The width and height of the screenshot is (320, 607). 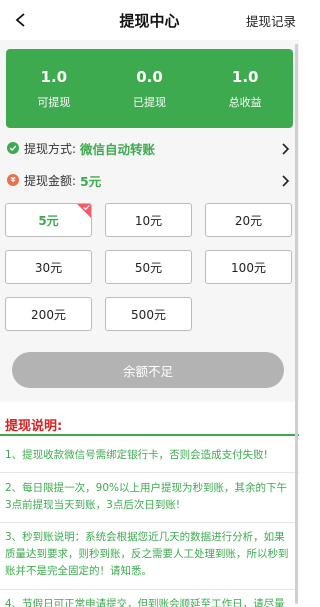 I want to click on amount-option-100: 100元, so click(x=248, y=267).